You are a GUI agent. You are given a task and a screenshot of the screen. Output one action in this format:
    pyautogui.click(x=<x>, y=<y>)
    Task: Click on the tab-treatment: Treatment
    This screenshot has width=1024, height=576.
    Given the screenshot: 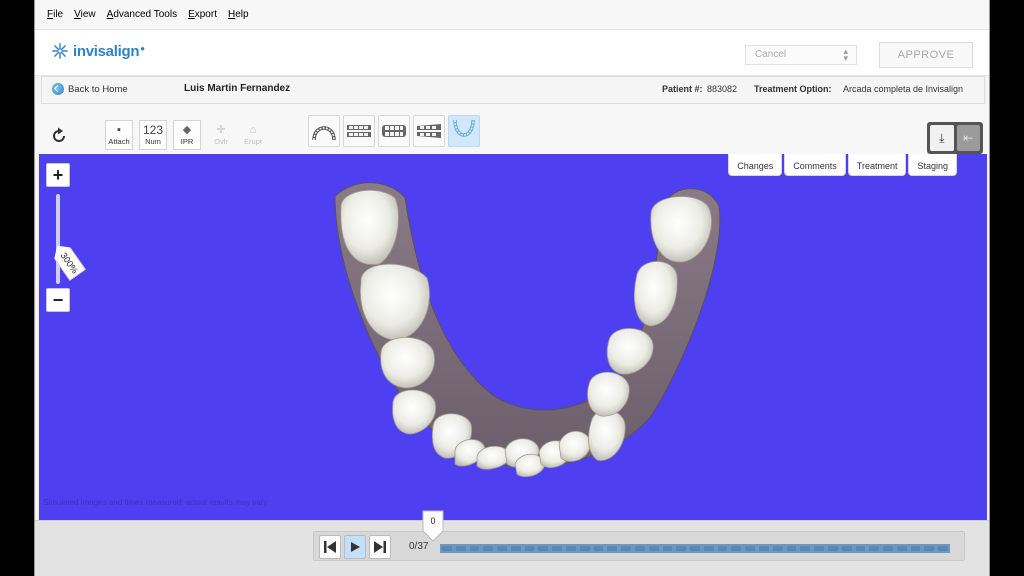 What is the action you would take?
    pyautogui.click(x=877, y=165)
    